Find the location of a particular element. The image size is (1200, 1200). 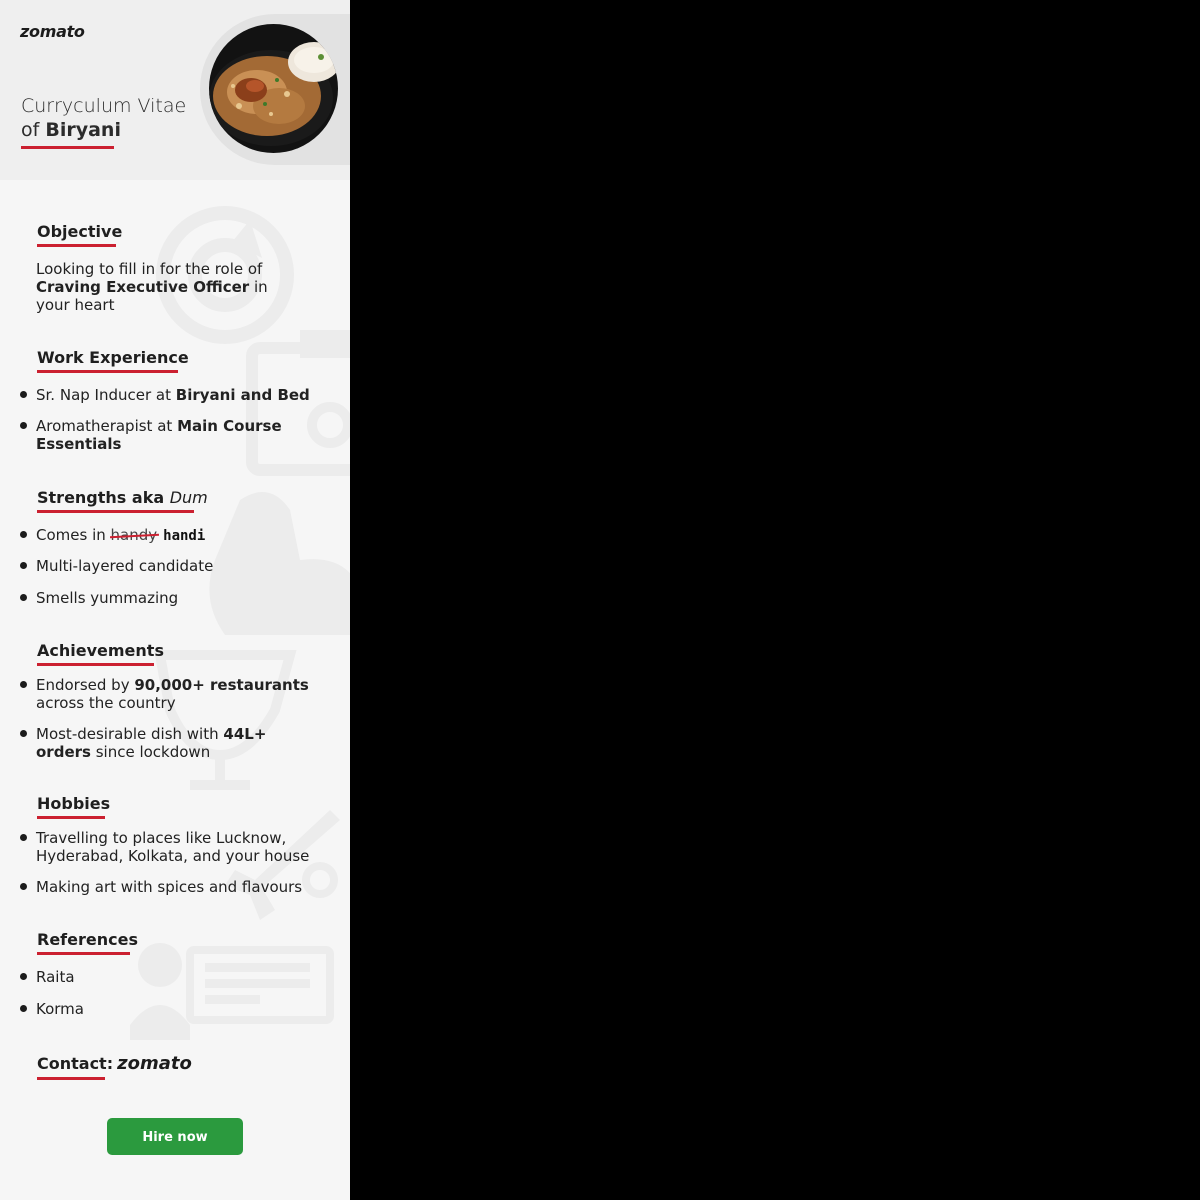

strengths-underline is located at coordinates (115, 511).